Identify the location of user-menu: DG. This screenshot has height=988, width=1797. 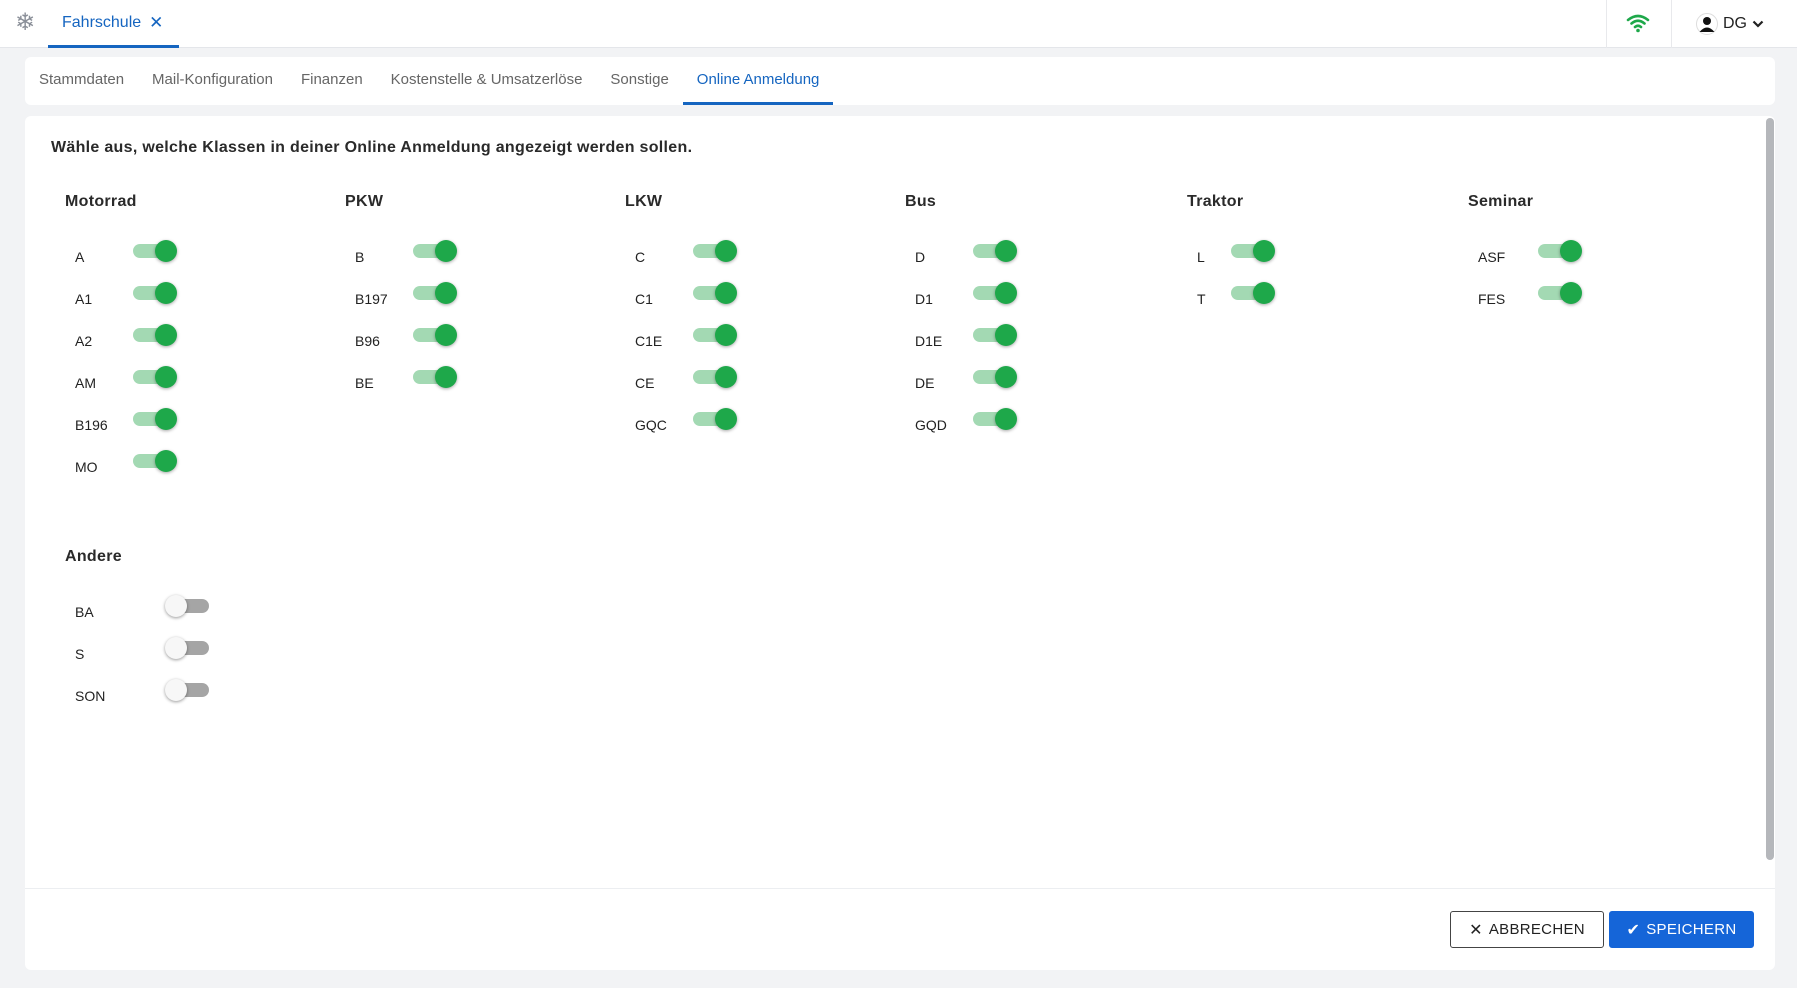
(1730, 24).